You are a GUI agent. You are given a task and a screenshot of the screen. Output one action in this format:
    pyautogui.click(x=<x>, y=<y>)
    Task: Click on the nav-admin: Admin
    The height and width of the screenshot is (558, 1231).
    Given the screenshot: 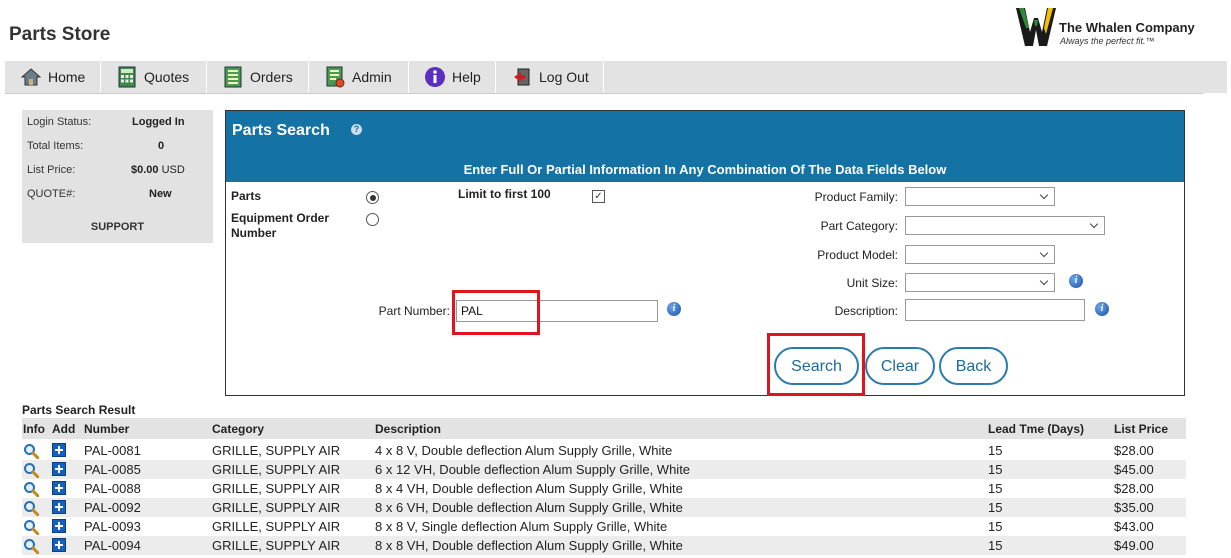 What is the action you would take?
    pyautogui.click(x=359, y=77)
    